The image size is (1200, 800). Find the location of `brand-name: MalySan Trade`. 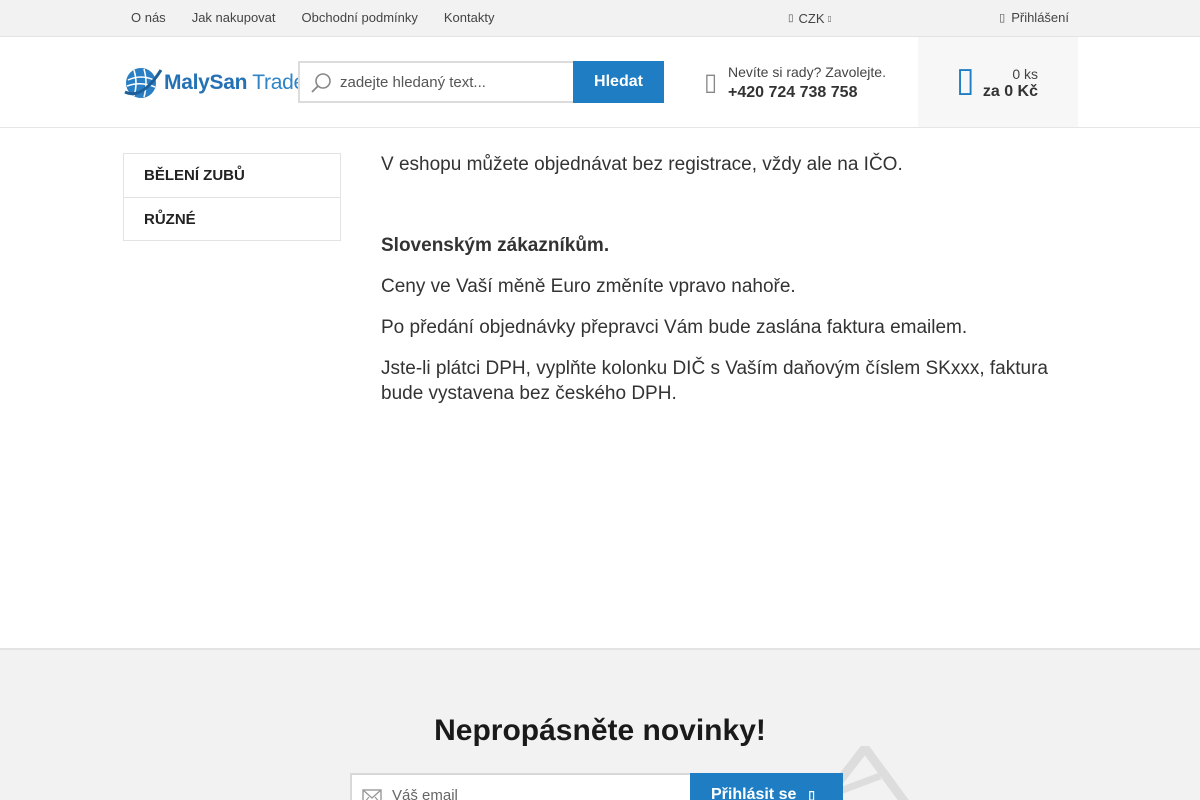

brand-name: MalySan Trade is located at coordinates (234, 82).